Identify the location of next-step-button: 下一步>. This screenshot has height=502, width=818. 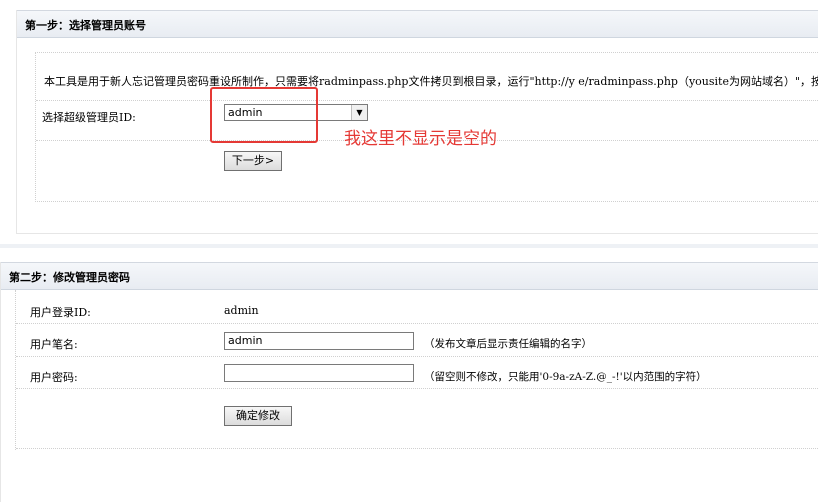
(253, 161).